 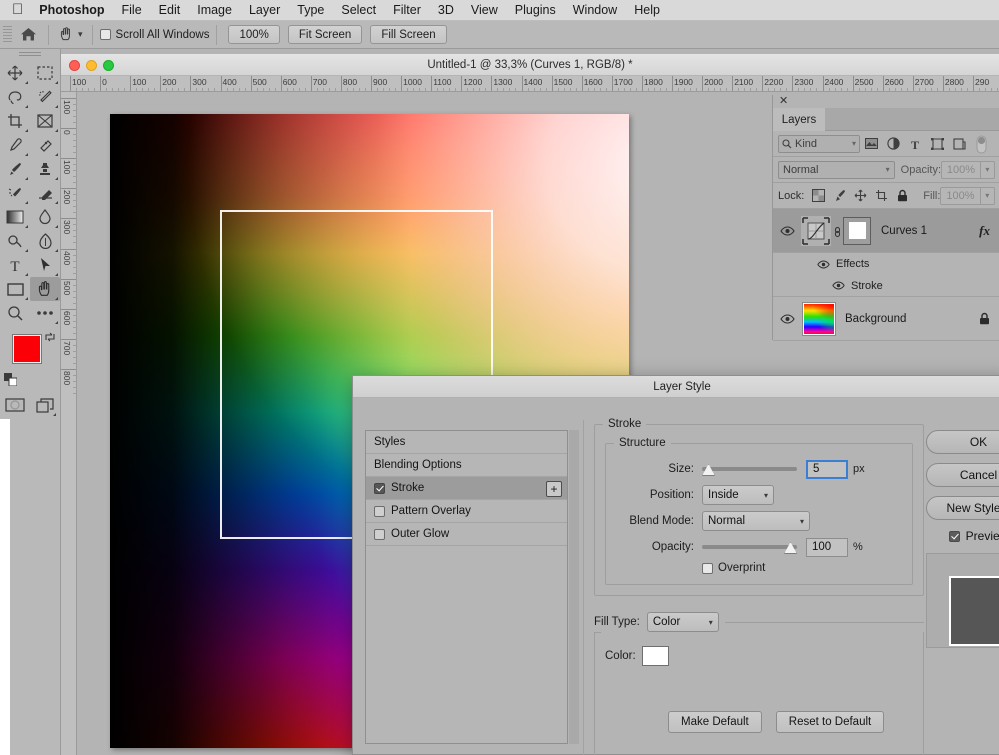 I want to click on table-row: Background, so click(x=886, y=319).